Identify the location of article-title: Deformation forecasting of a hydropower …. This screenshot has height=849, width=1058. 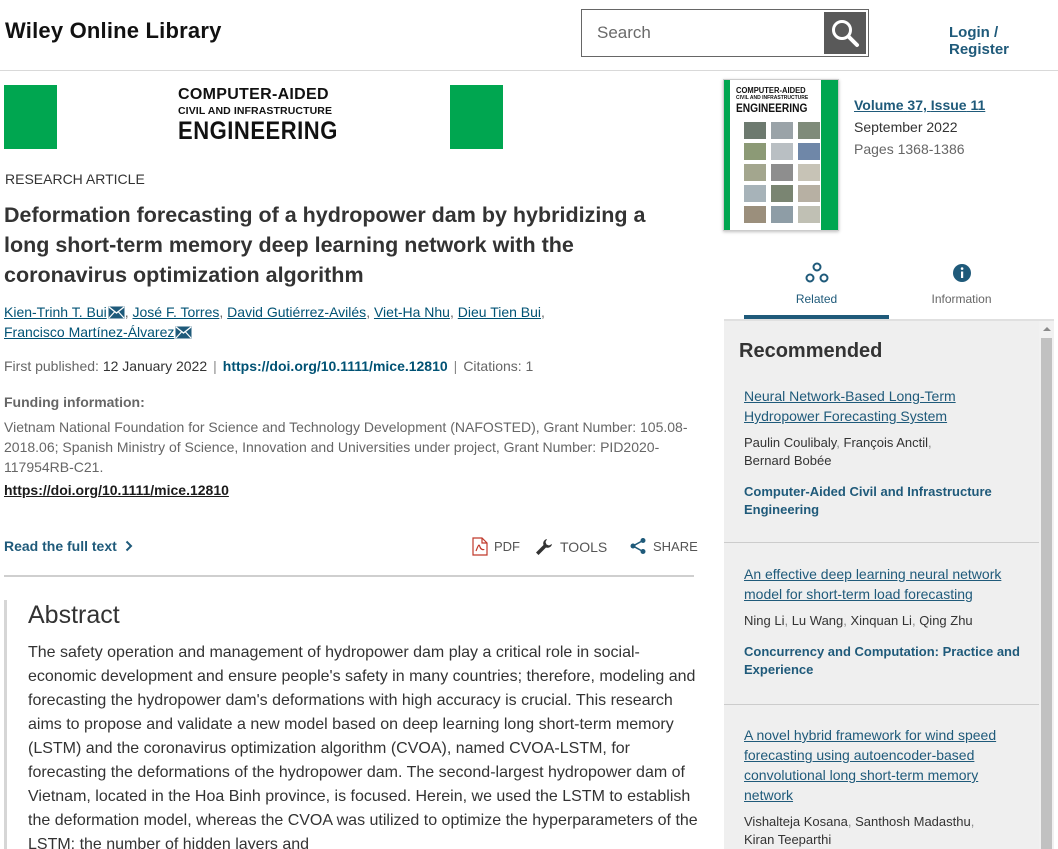
(325, 245).